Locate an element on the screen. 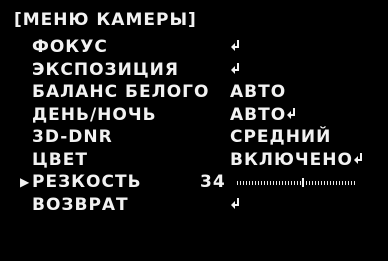 The height and width of the screenshot is (261, 388). menu-item: 3D-DNR СРЕДНИЙ is located at coordinates (194, 137).